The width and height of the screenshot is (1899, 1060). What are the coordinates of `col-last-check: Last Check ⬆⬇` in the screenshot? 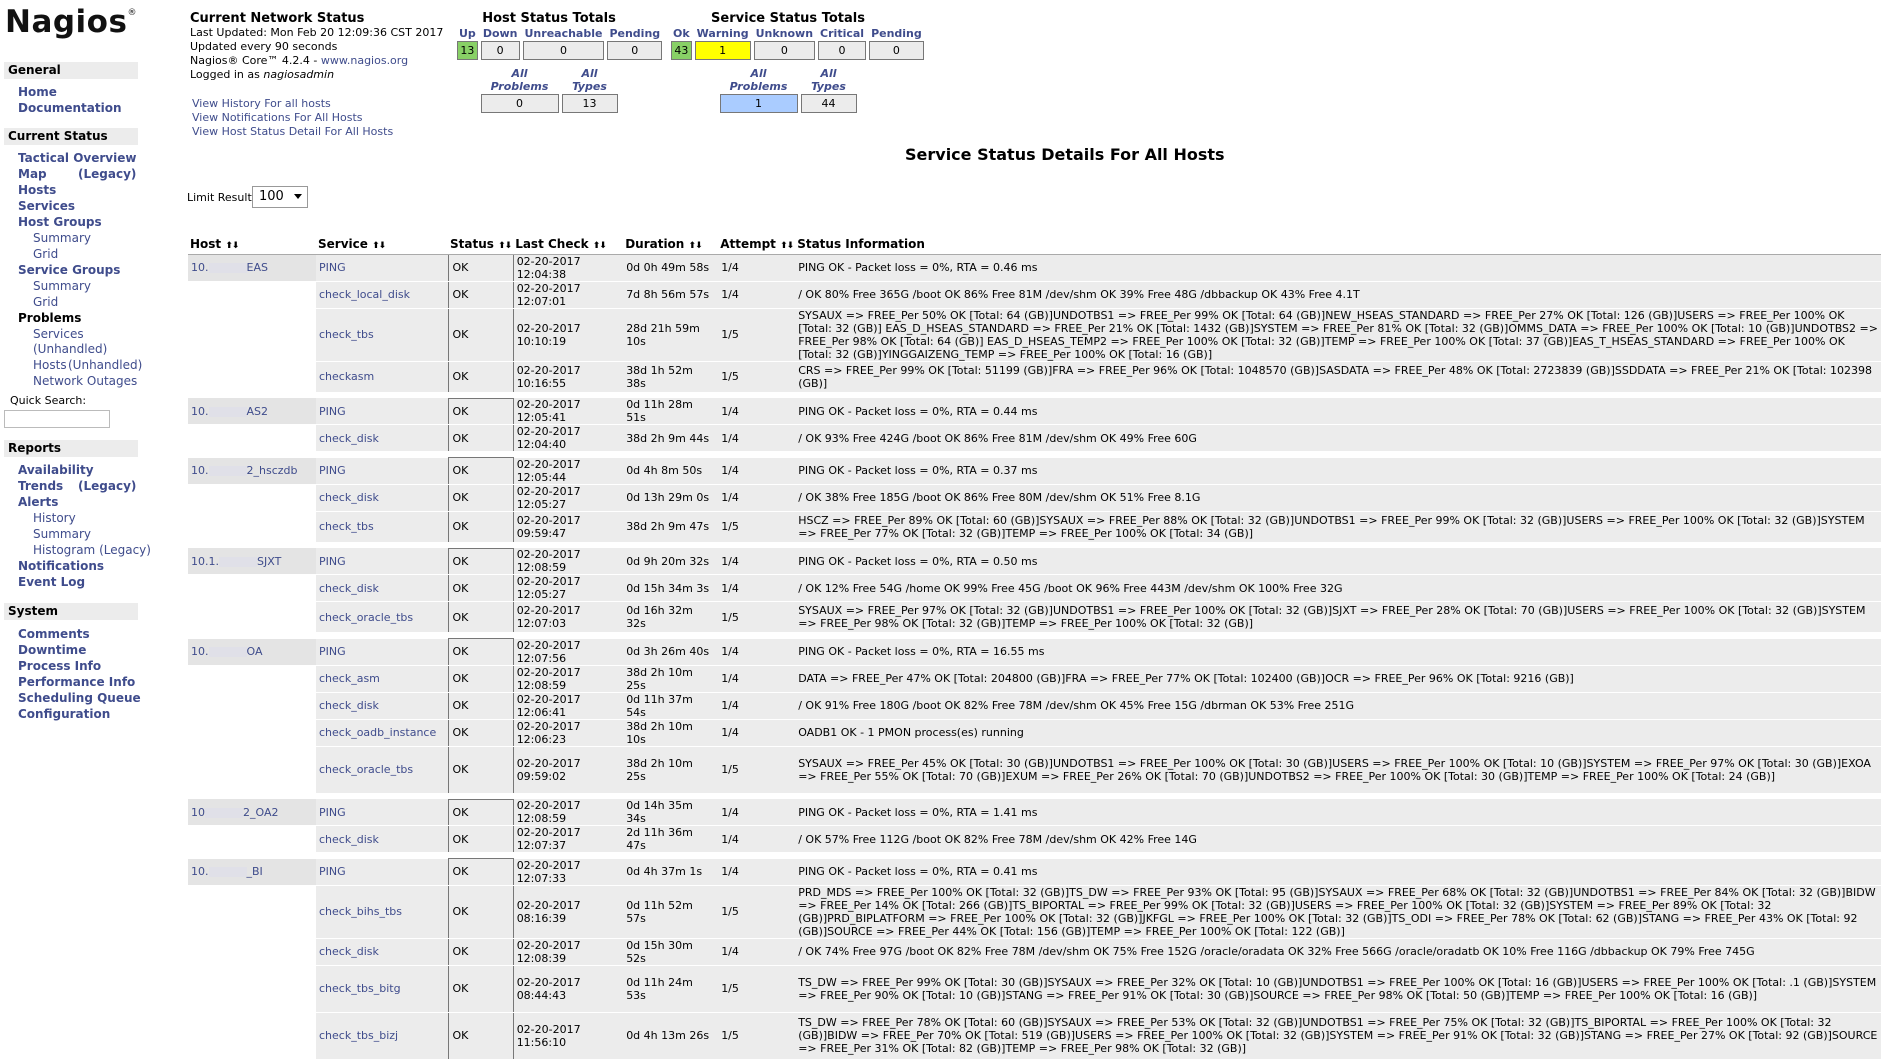 It's located at (568, 239).